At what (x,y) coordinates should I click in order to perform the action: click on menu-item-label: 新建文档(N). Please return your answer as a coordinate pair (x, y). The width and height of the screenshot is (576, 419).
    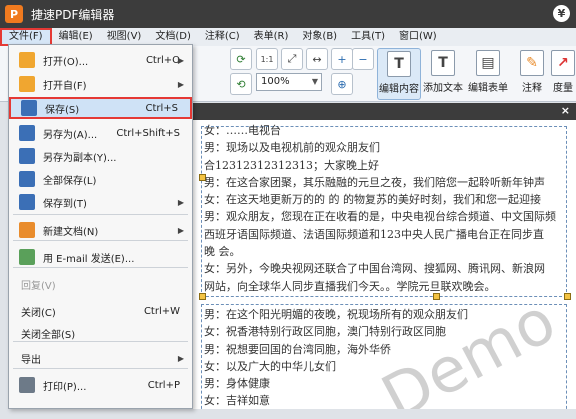
    Looking at the image, I should click on (71, 232).